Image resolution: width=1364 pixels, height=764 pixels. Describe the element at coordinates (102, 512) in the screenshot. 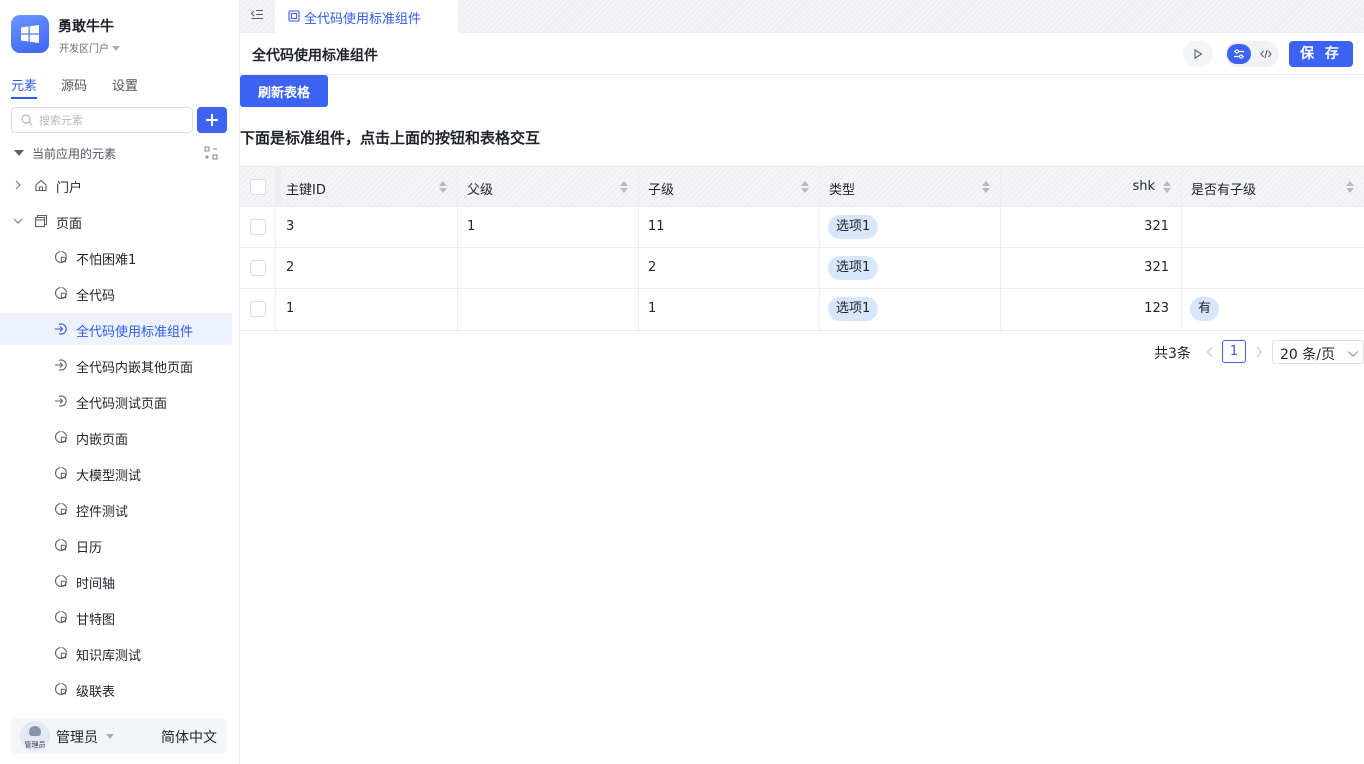

I see `sidebar-page-label: 控件测试` at that location.